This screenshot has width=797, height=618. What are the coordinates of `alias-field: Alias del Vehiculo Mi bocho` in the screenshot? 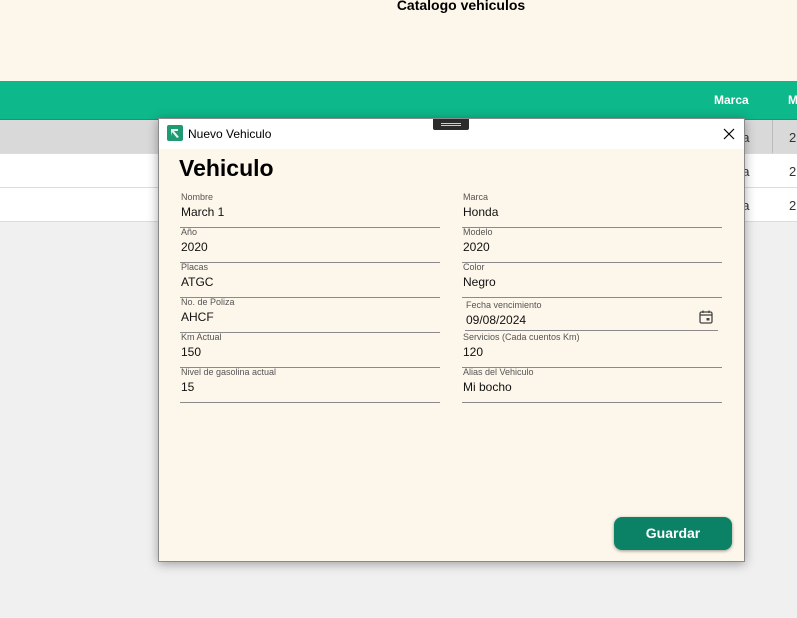 It's located at (592, 385).